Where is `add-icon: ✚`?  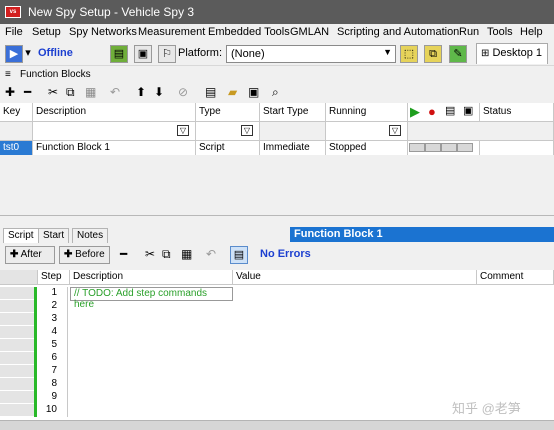 add-icon: ✚ is located at coordinates (10, 92).